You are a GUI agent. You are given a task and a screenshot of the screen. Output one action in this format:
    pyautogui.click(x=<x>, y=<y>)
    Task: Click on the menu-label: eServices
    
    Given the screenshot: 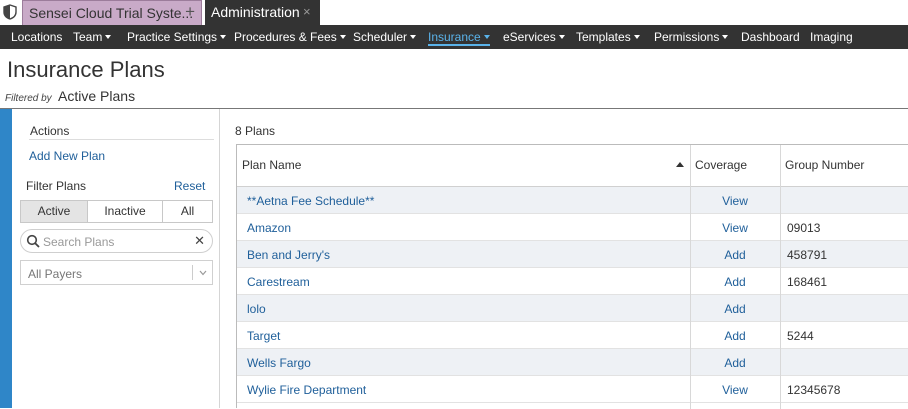 What is the action you would take?
    pyautogui.click(x=529, y=37)
    